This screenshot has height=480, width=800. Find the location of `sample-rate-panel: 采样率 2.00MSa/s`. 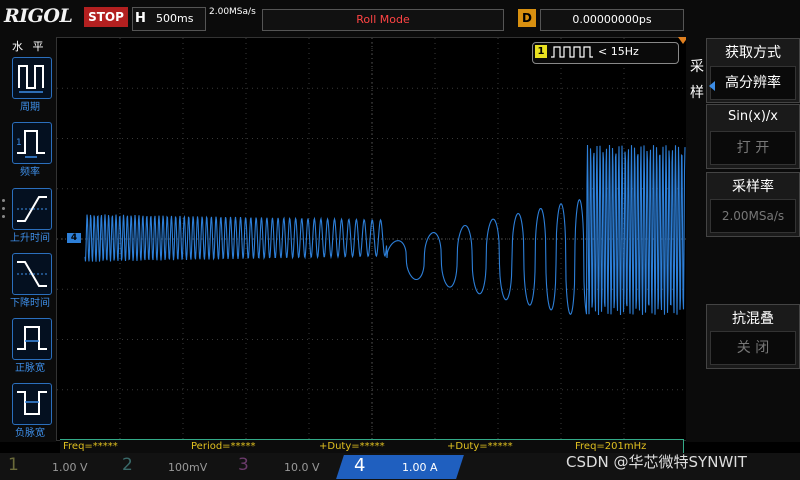

sample-rate-panel: 采样率 2.00MSa/s is located at coordinates (753, 204).